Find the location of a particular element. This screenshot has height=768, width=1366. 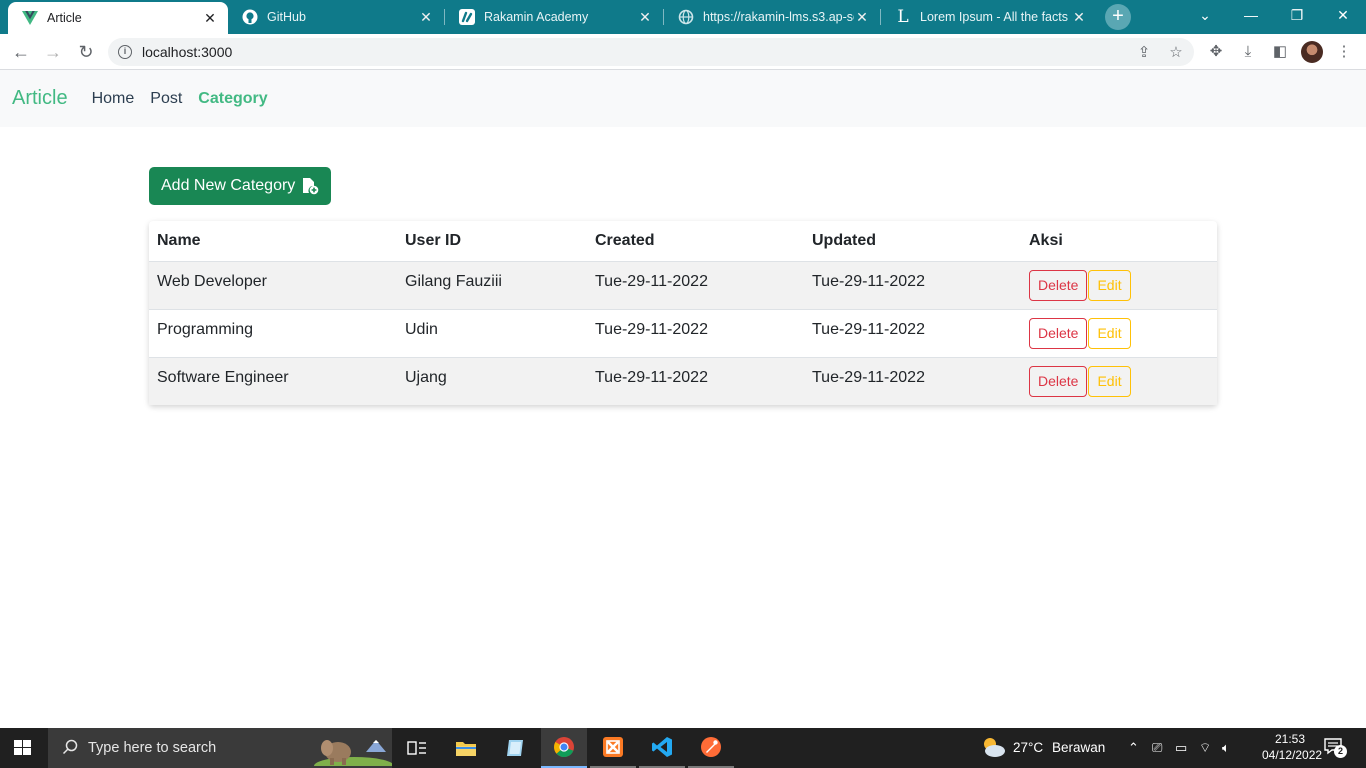

tab-title: GitHub is located at coordinates (286, 17).